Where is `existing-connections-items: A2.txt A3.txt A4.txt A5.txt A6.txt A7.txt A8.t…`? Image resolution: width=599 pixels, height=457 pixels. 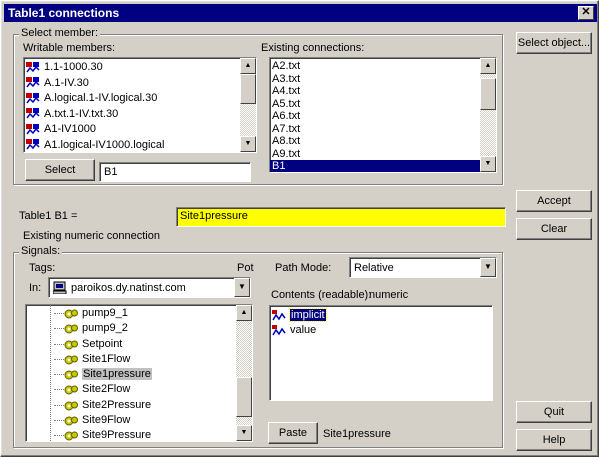 existing-connections-items: A2.txt A3.txt A4.txt A5.txt A6.txt A7.txt A8.t… is located at coordinates (375, 115).